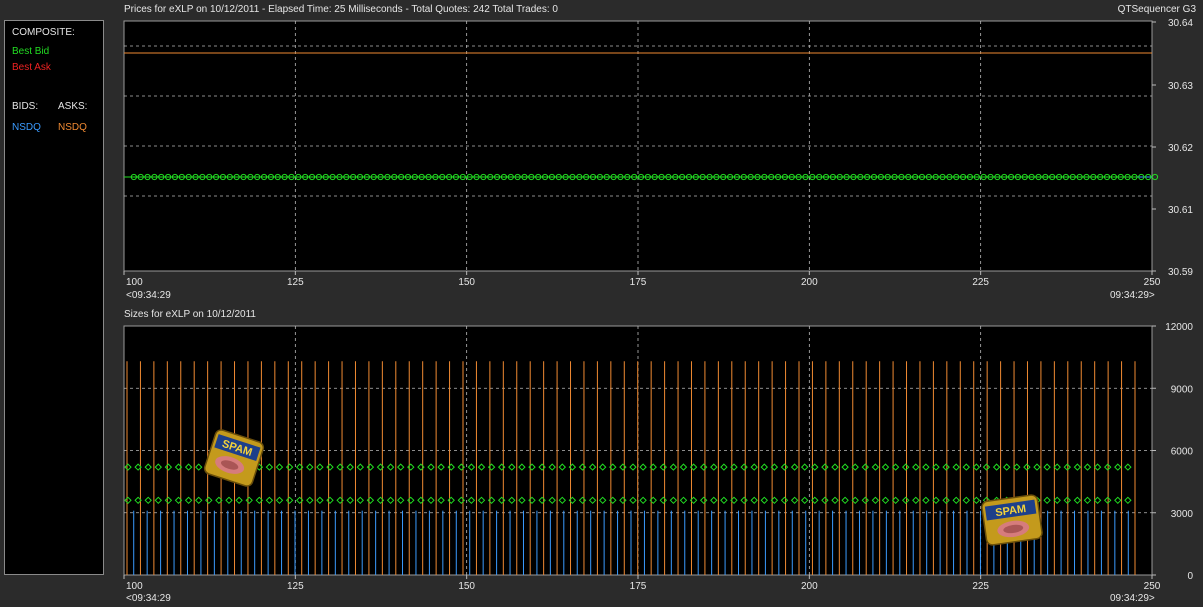  Describe the element at coordinates (1152, 586) in the screenshot. I see `size-x-tick-label: 250` at that location.